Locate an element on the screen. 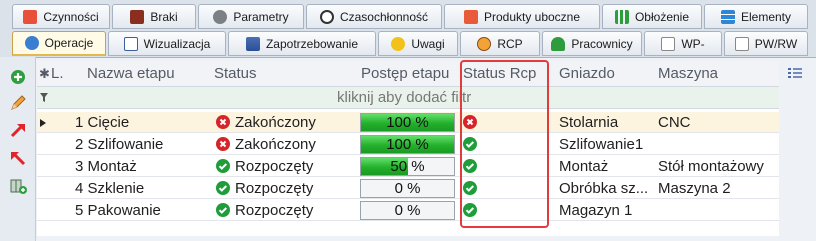 The height and width of the screenshot is (241, 816). tab-zapotrzebowanie: Zapotrzebowanie is located at coordinates (302, 43).